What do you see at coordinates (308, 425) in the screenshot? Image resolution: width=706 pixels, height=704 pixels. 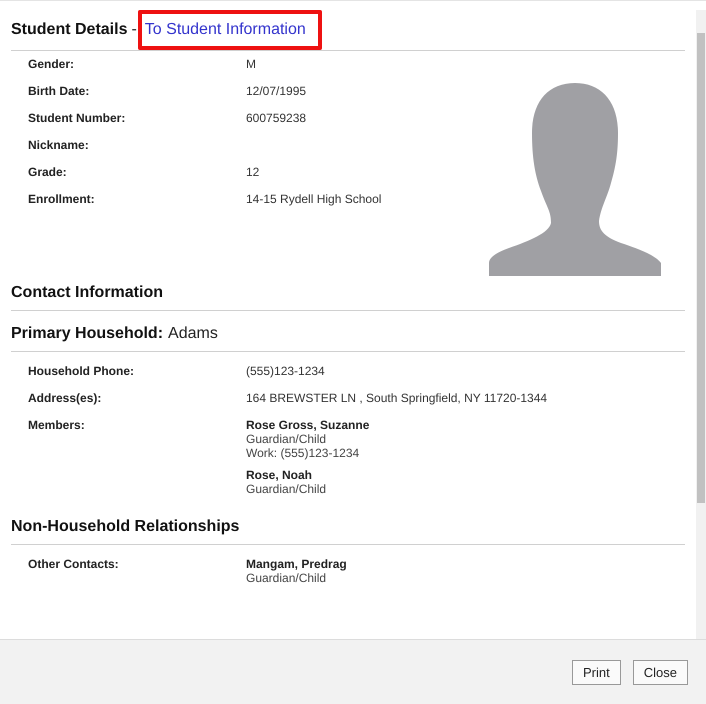 I see `person-name: Rose Gross, Suzanne` at bounding box center [308, 425].